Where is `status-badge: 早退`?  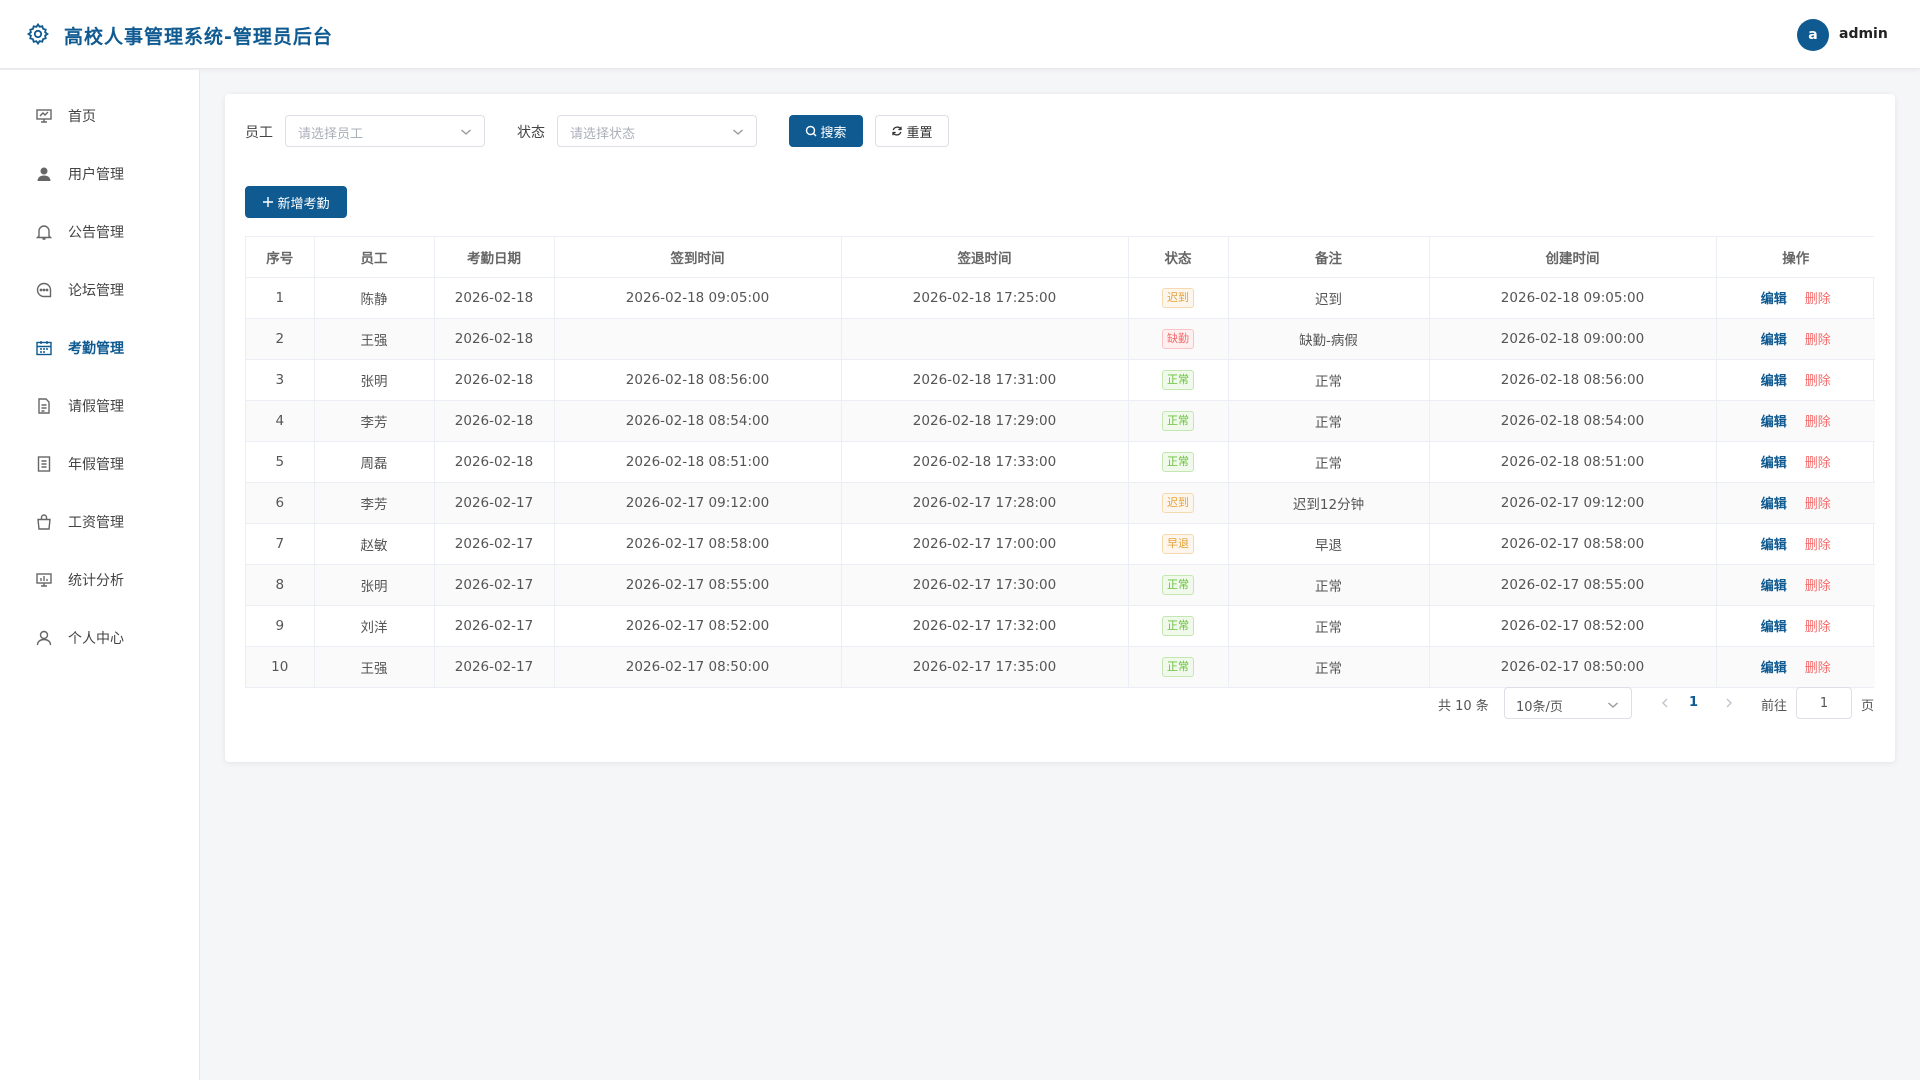
status-badge: 早退 is located at coordinates (1178, 543).